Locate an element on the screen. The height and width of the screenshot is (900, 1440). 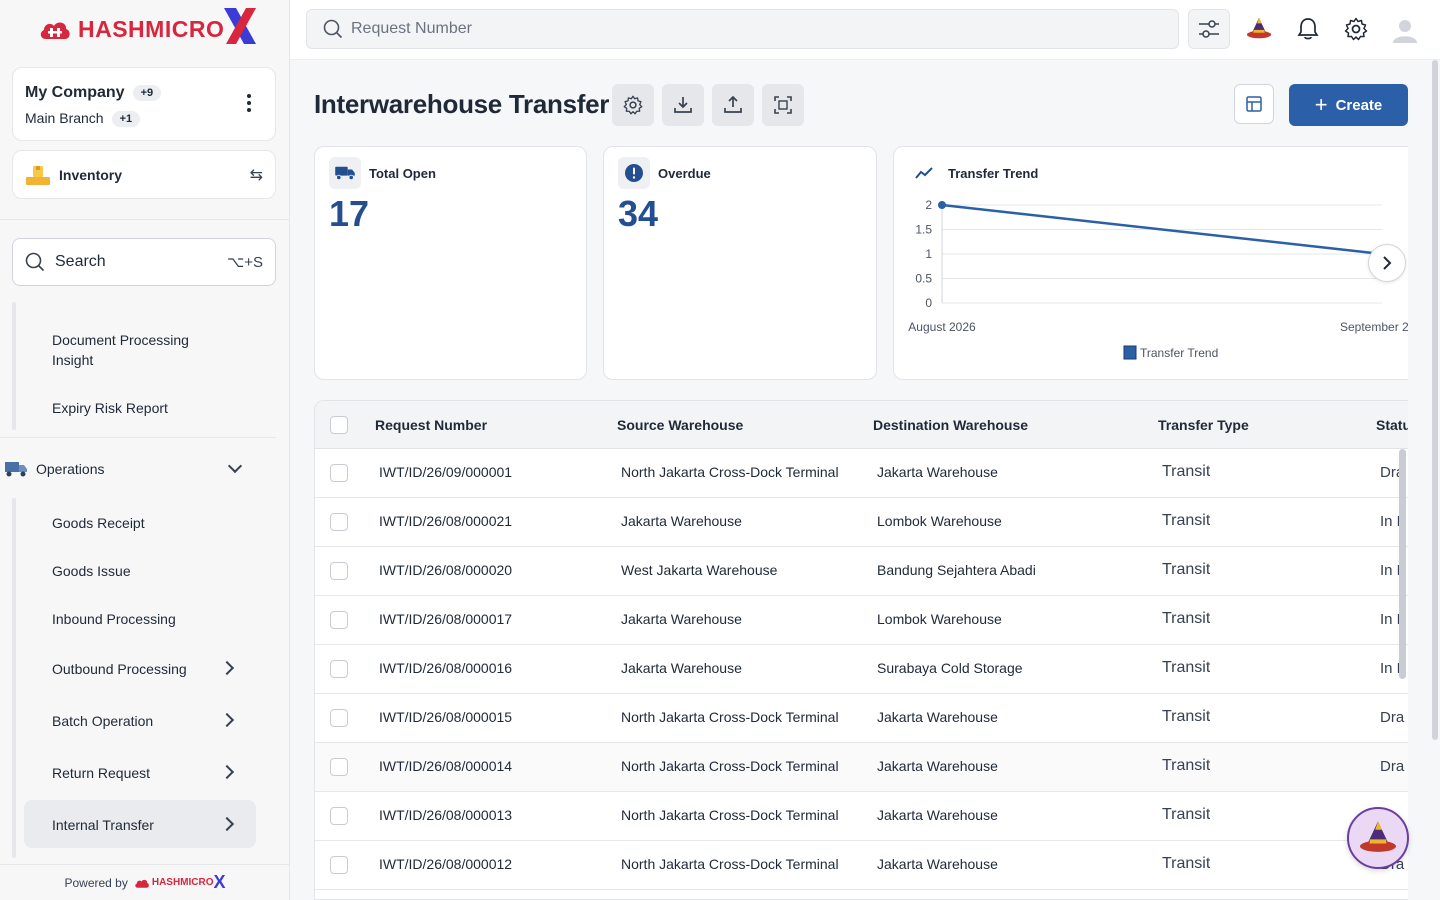
data-point is located at coordinates (942, 205).